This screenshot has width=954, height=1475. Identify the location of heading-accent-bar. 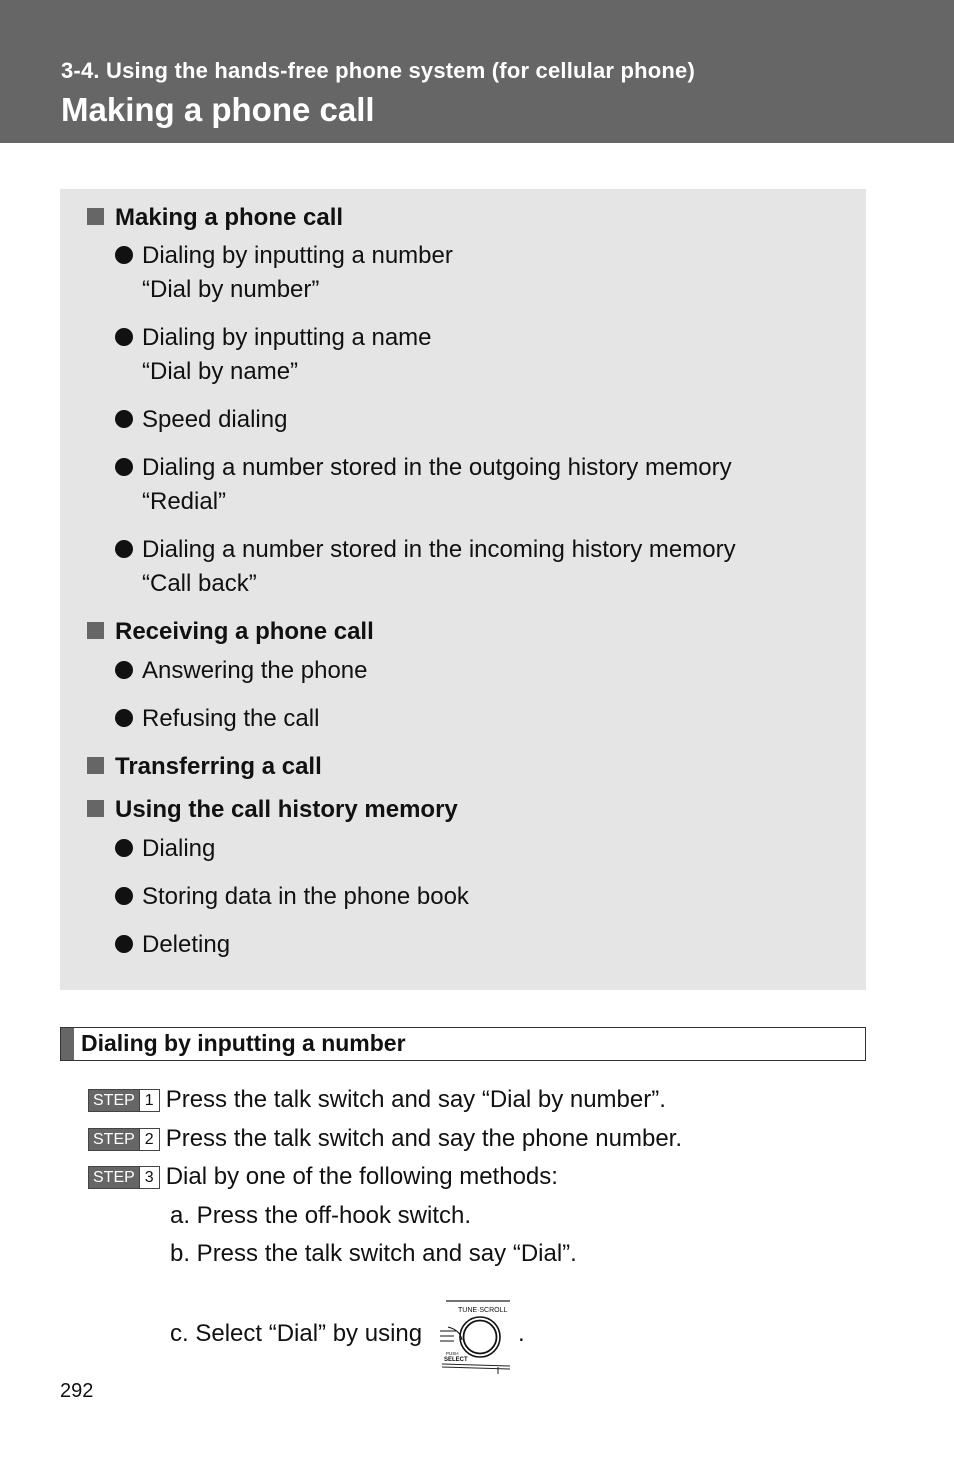
(67, 1044).